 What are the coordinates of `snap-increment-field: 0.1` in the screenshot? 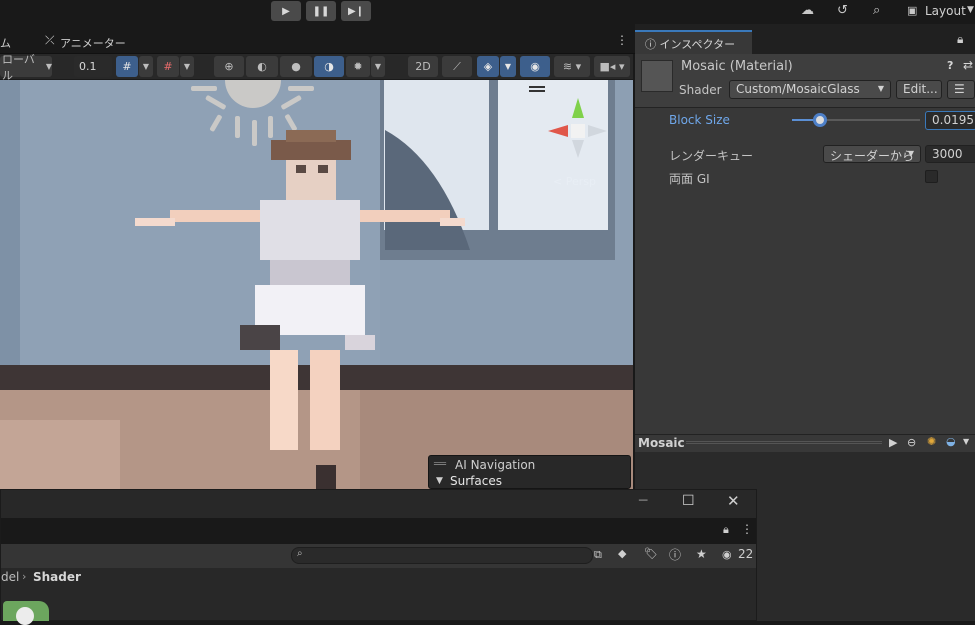 It's located at (93, 66).